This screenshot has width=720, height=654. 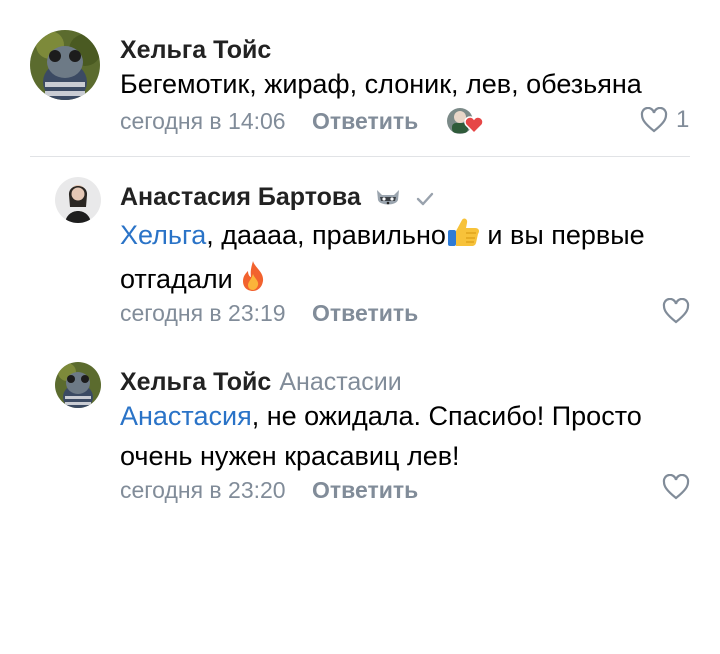 I want to click on comment-author: Хельга Тойс, so click(x=195, y=50).